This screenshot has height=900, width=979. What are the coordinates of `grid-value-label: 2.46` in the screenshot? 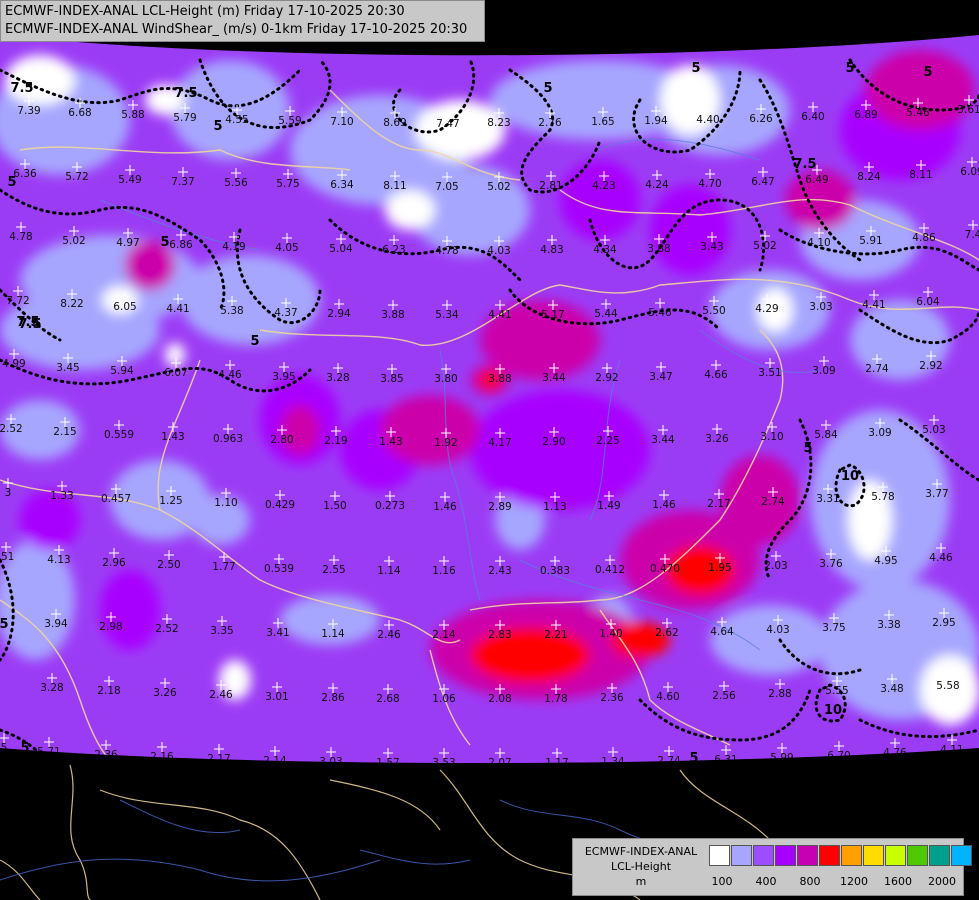 It's located at (389, 635).